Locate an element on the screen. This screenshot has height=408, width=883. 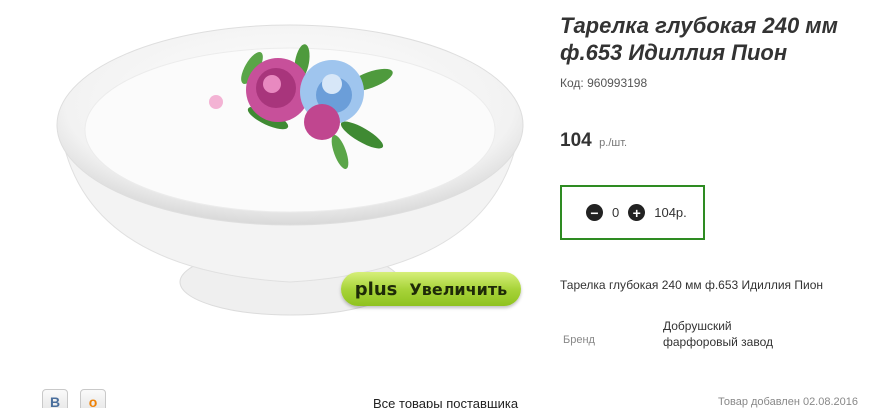
sku-label: Код: is located at coordinates (572, 83).